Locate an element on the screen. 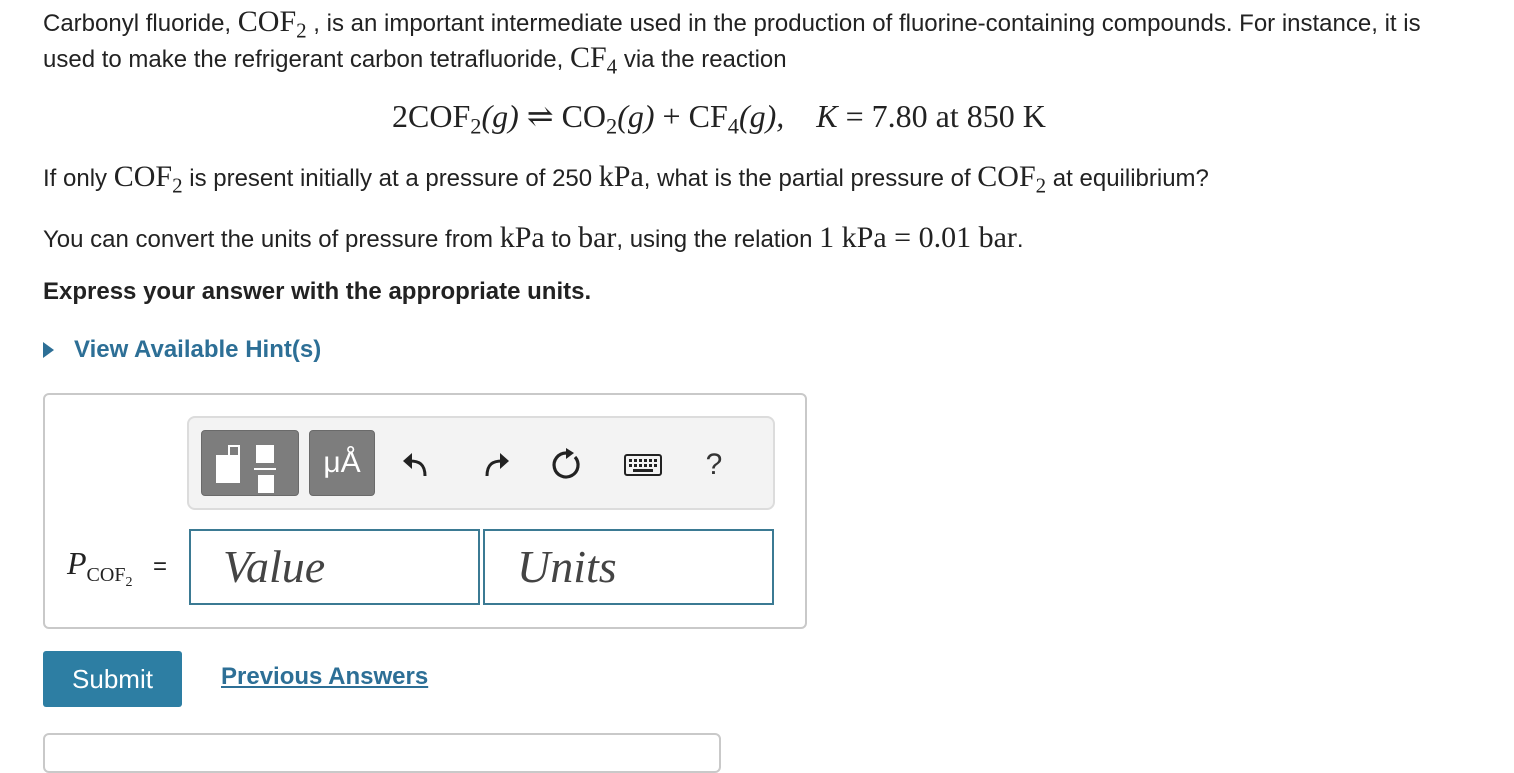 Image resolution: width=1514 pixels, height=773 pixels. help-button: ? is located at coordinates (714, 465).